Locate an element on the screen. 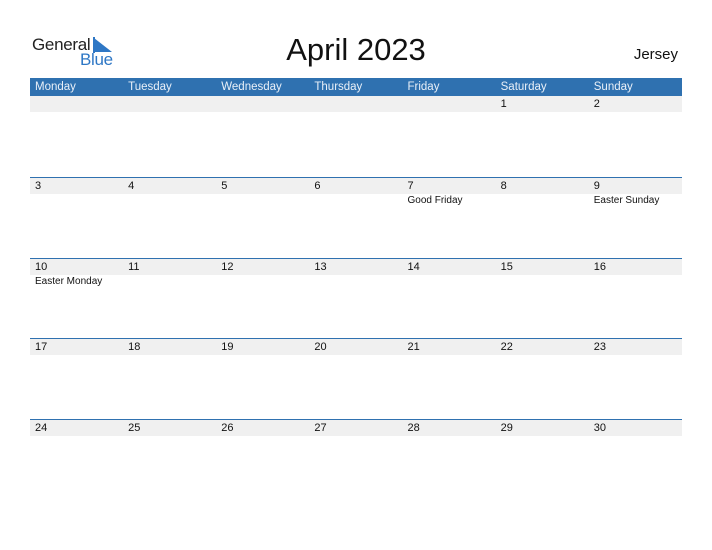 Image resolution: width=712 pixels, height=550 pixels. weekday-tuesday: Tuesday is located at coordinates (150, 87).